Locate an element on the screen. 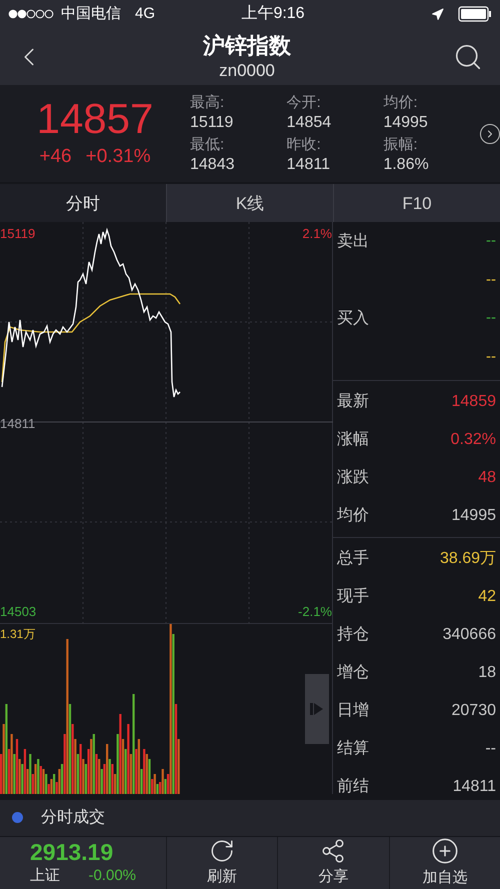 The image size is (500, 889). stat-label: 前结 is located at coordinates (353, 787).